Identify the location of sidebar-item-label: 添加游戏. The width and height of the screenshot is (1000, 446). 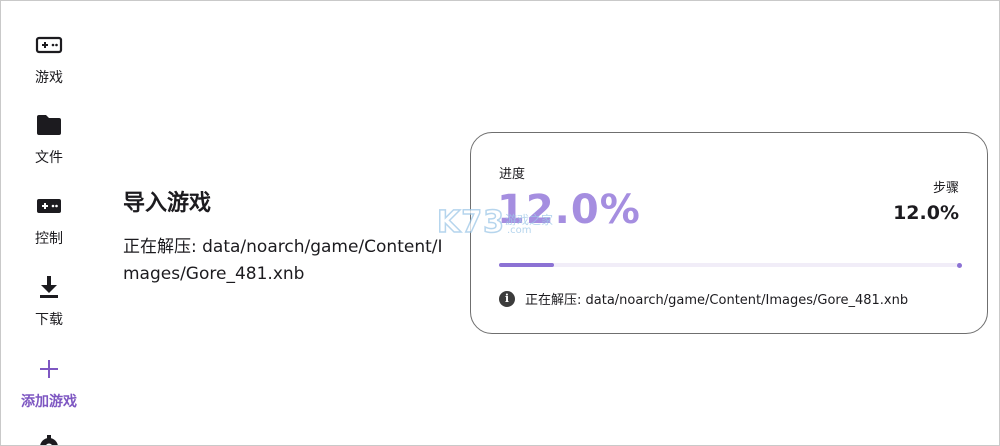
(49, 402).